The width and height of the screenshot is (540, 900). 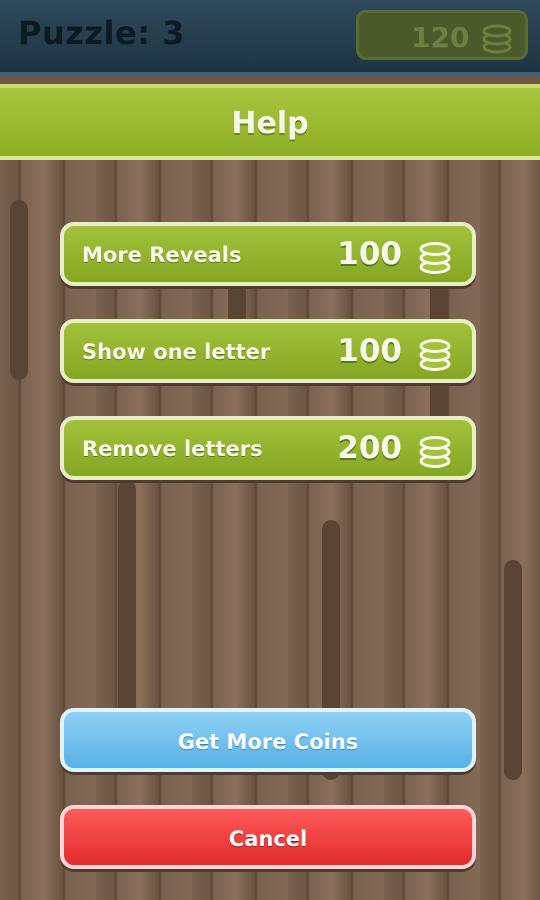 I want to click on coin-balance: 120, so click(x=442, y=35).